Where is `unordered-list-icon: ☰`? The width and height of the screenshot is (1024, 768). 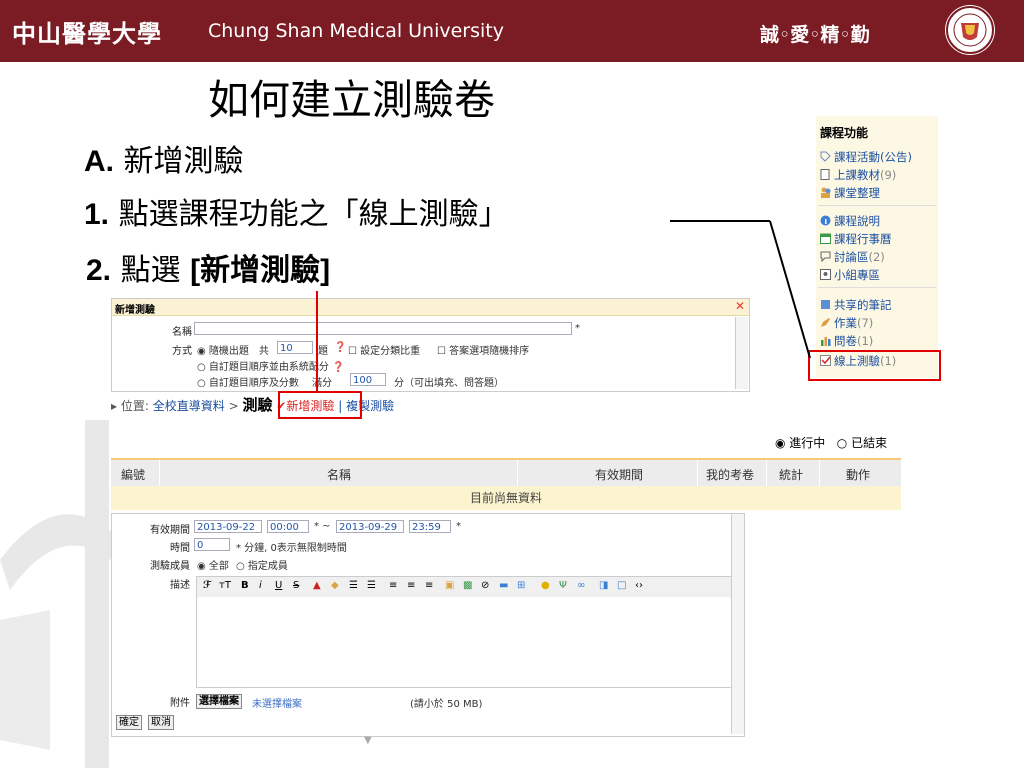 unordered-list-icon: ☰ is located at coordinates (371, 585).